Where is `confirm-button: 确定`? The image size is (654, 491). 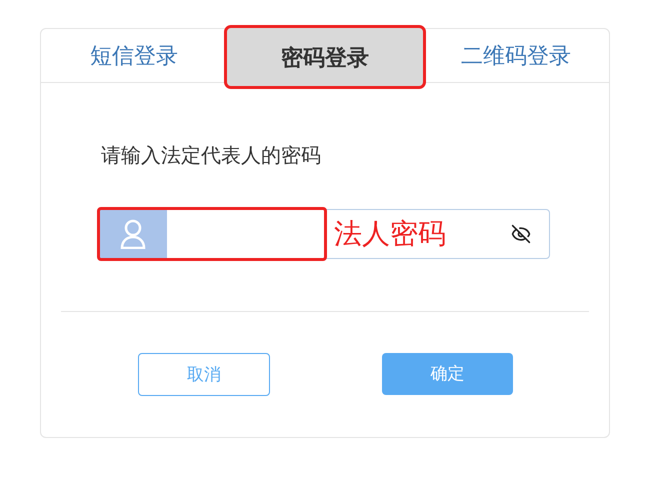
confirm-button: 确定 is located at coordinates (447, 374).